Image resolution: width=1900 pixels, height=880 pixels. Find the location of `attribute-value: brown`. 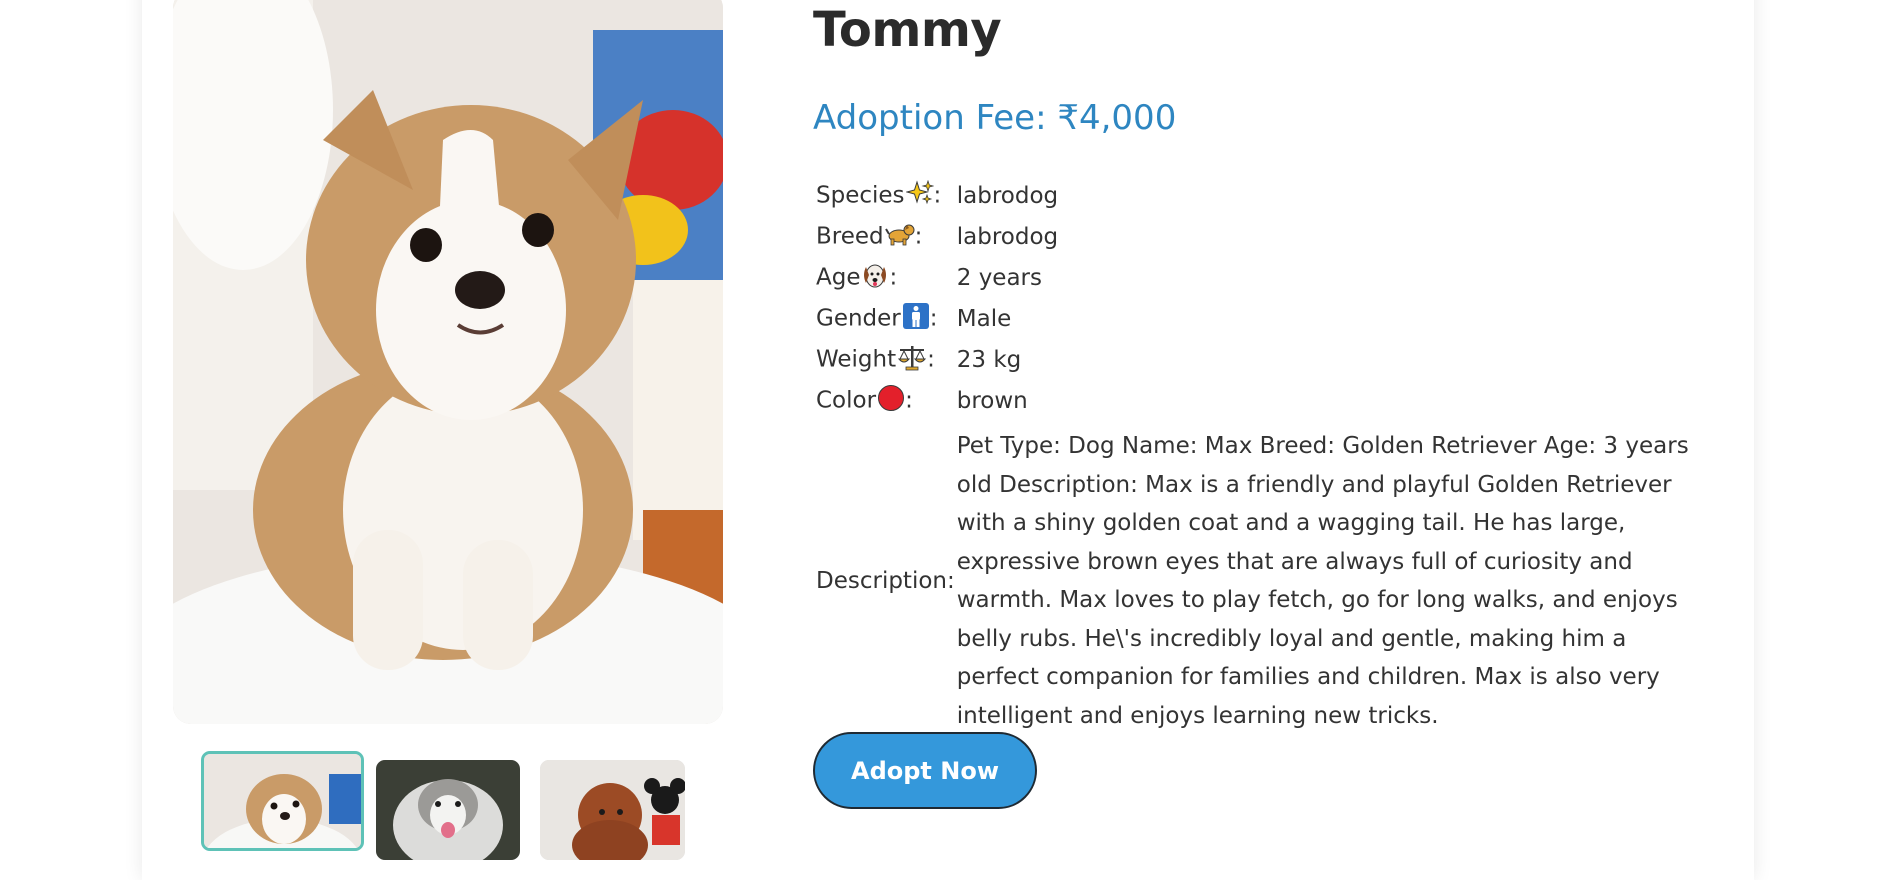

attribute-value: brown is located at coordinates (992, 400).